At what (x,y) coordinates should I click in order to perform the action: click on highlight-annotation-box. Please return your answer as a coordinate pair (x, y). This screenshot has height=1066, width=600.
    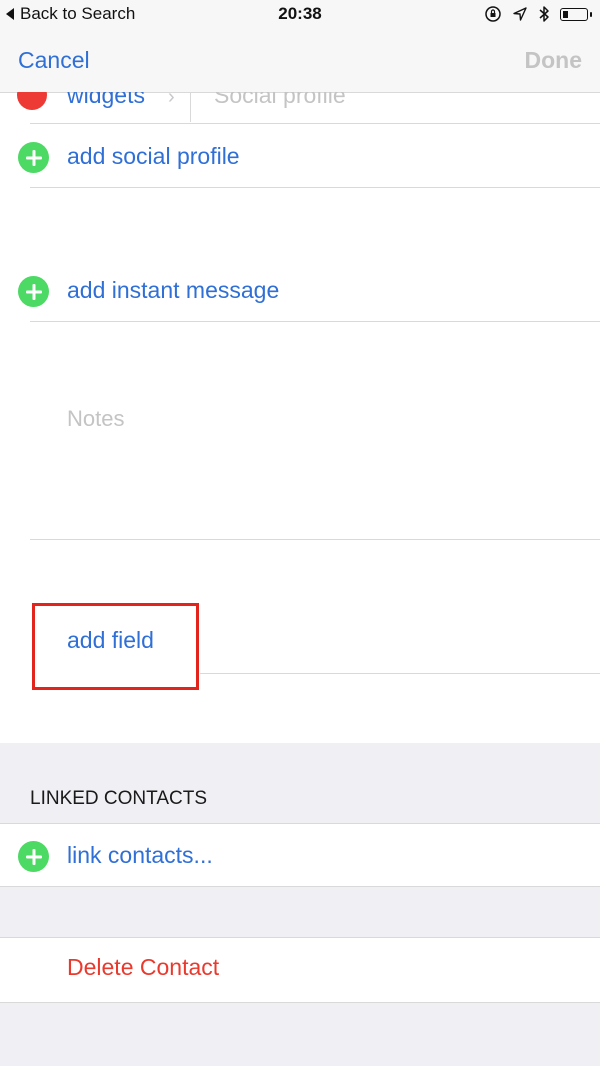
    Looking at the image, I should click on (115, 646).